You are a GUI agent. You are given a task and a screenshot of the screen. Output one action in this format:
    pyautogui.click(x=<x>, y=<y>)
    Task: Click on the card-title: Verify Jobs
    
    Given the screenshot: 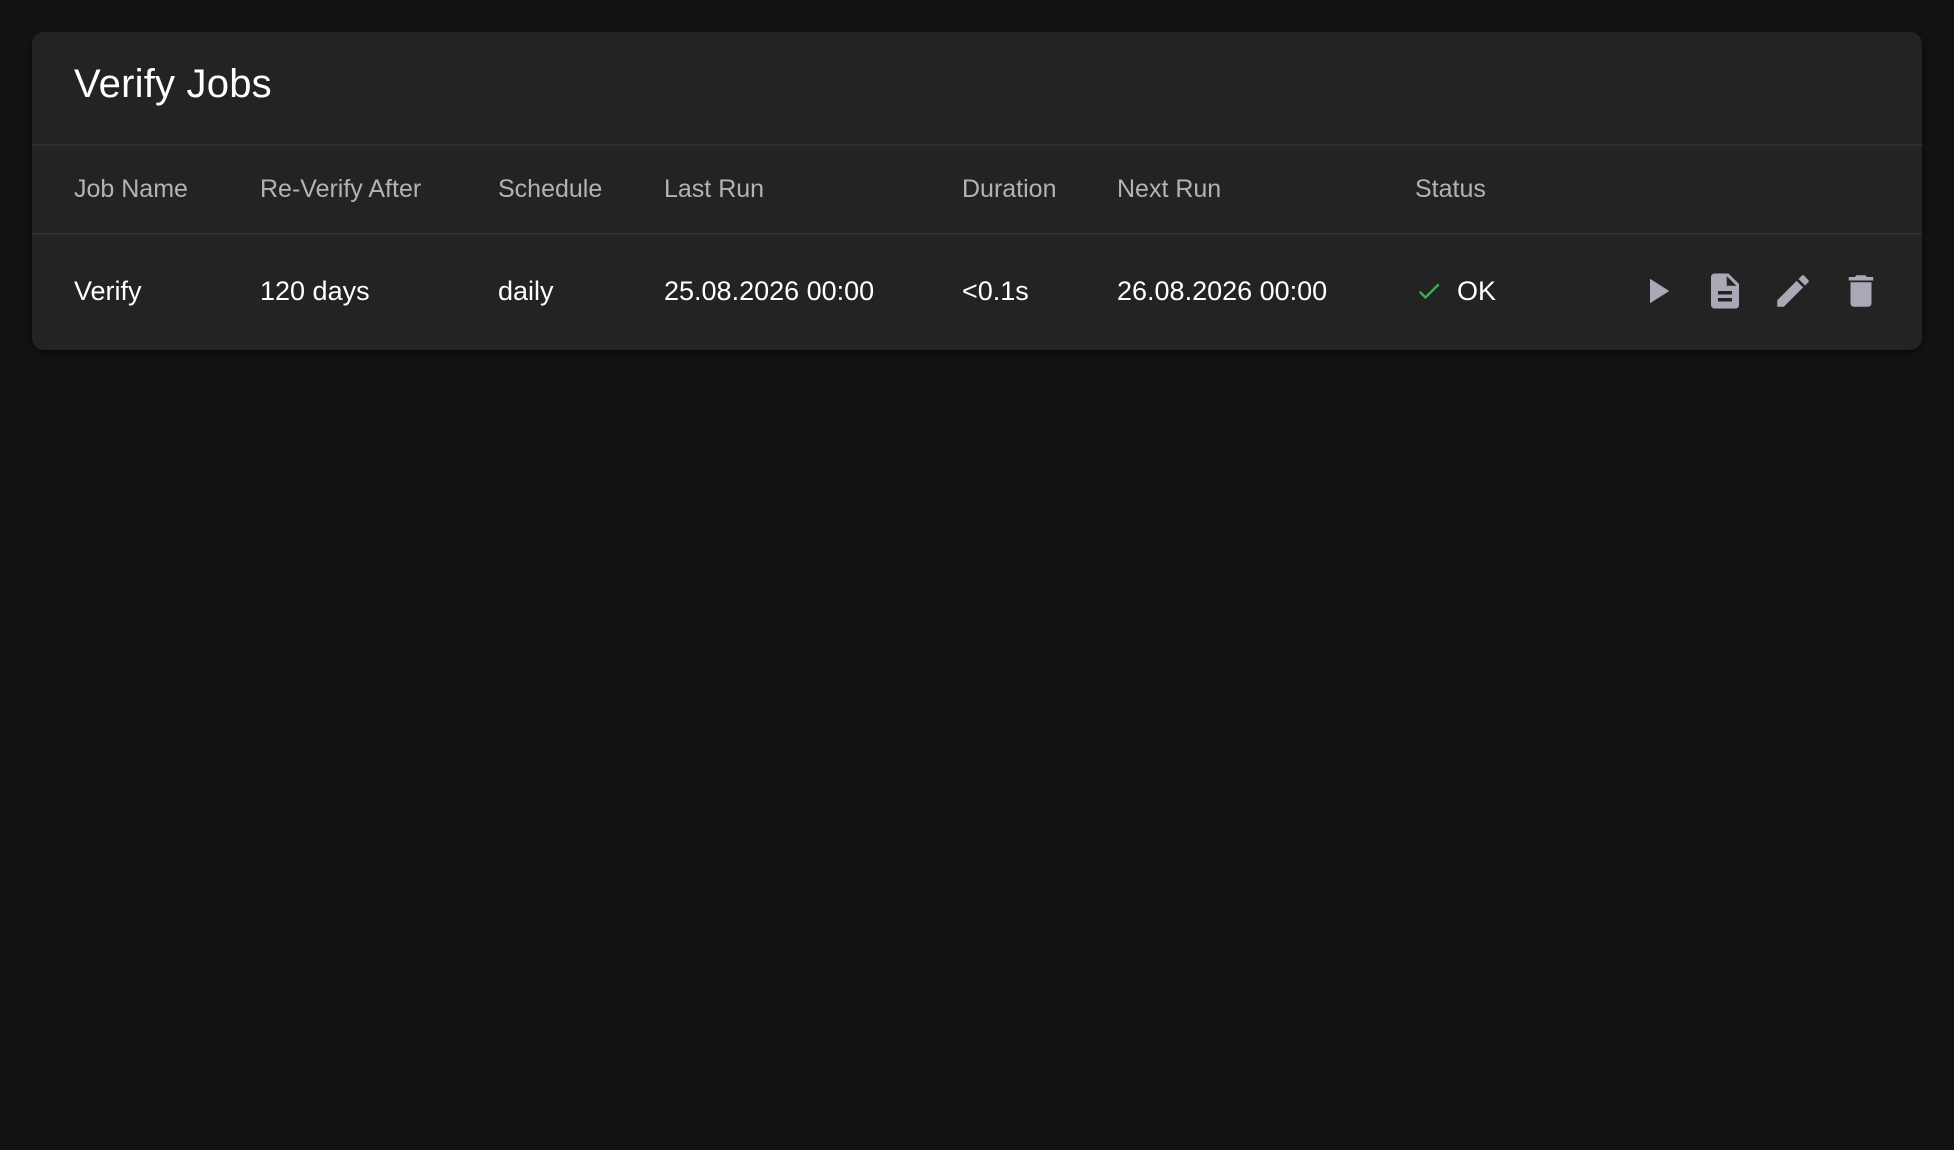 What is the action you would take?
    pyautogui.click(x=173, y=84)
    